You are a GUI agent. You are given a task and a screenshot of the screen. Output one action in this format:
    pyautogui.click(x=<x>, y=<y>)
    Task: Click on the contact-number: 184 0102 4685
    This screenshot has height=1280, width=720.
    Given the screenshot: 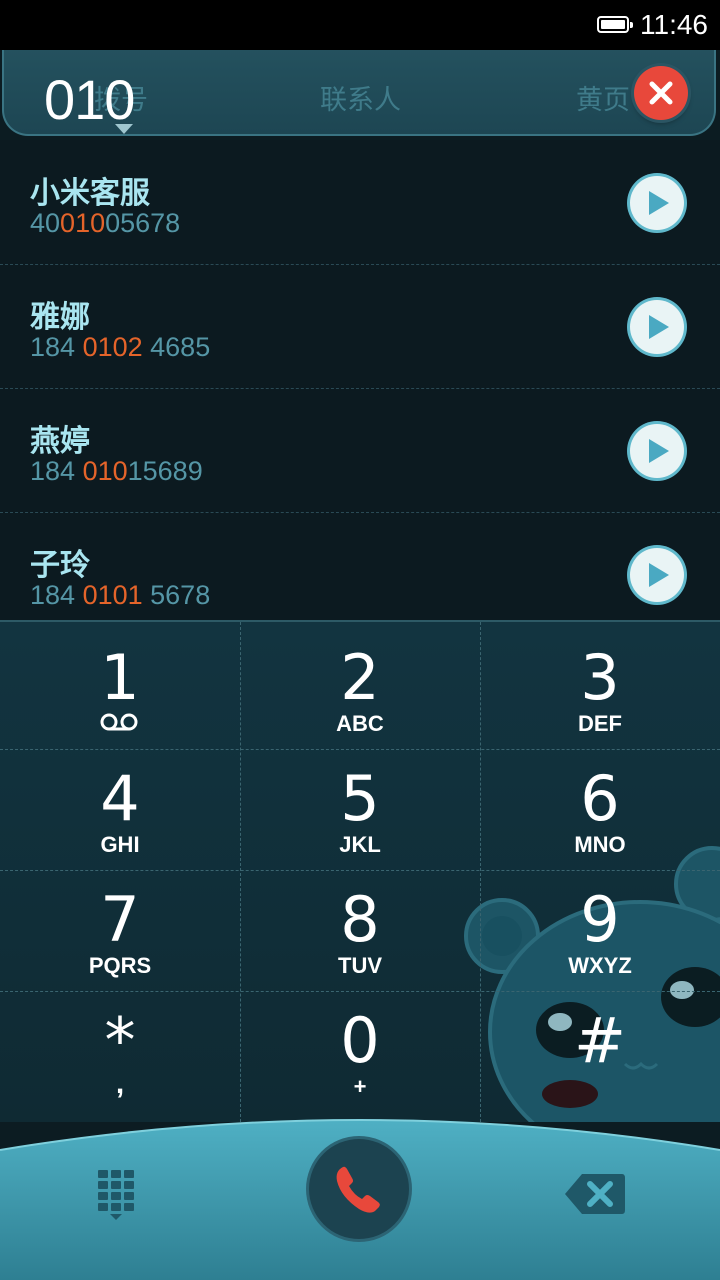 What is the action you would take?
    pyautogui.click(x=120, y=347)
    